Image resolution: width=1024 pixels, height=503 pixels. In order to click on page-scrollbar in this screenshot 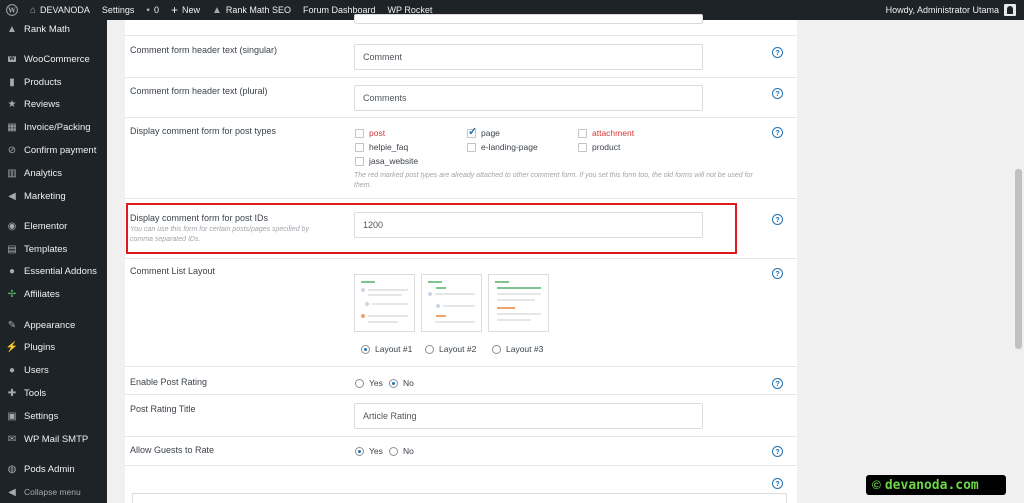, I will do `click(1018, 261)`.